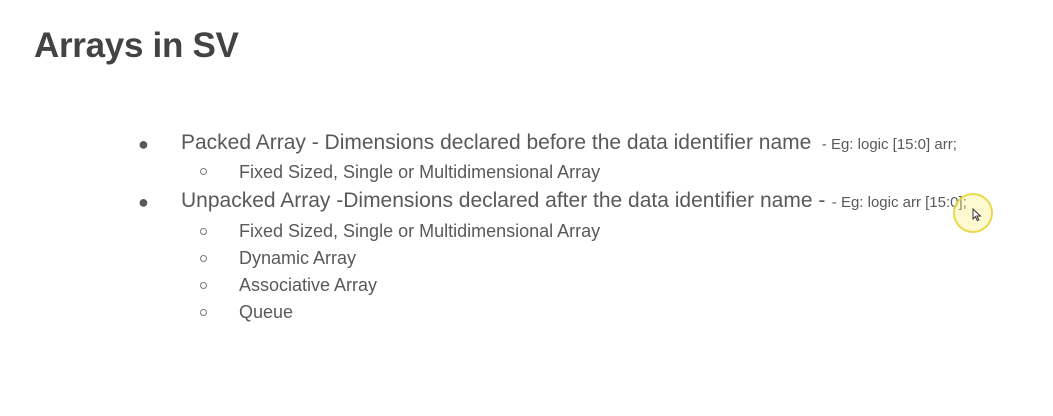 The width and height of the screenshot is (1053, 416). Describe the element at coordinates (977, 215) in the screenshot. I see `mouse-pointer-icon` at that location.